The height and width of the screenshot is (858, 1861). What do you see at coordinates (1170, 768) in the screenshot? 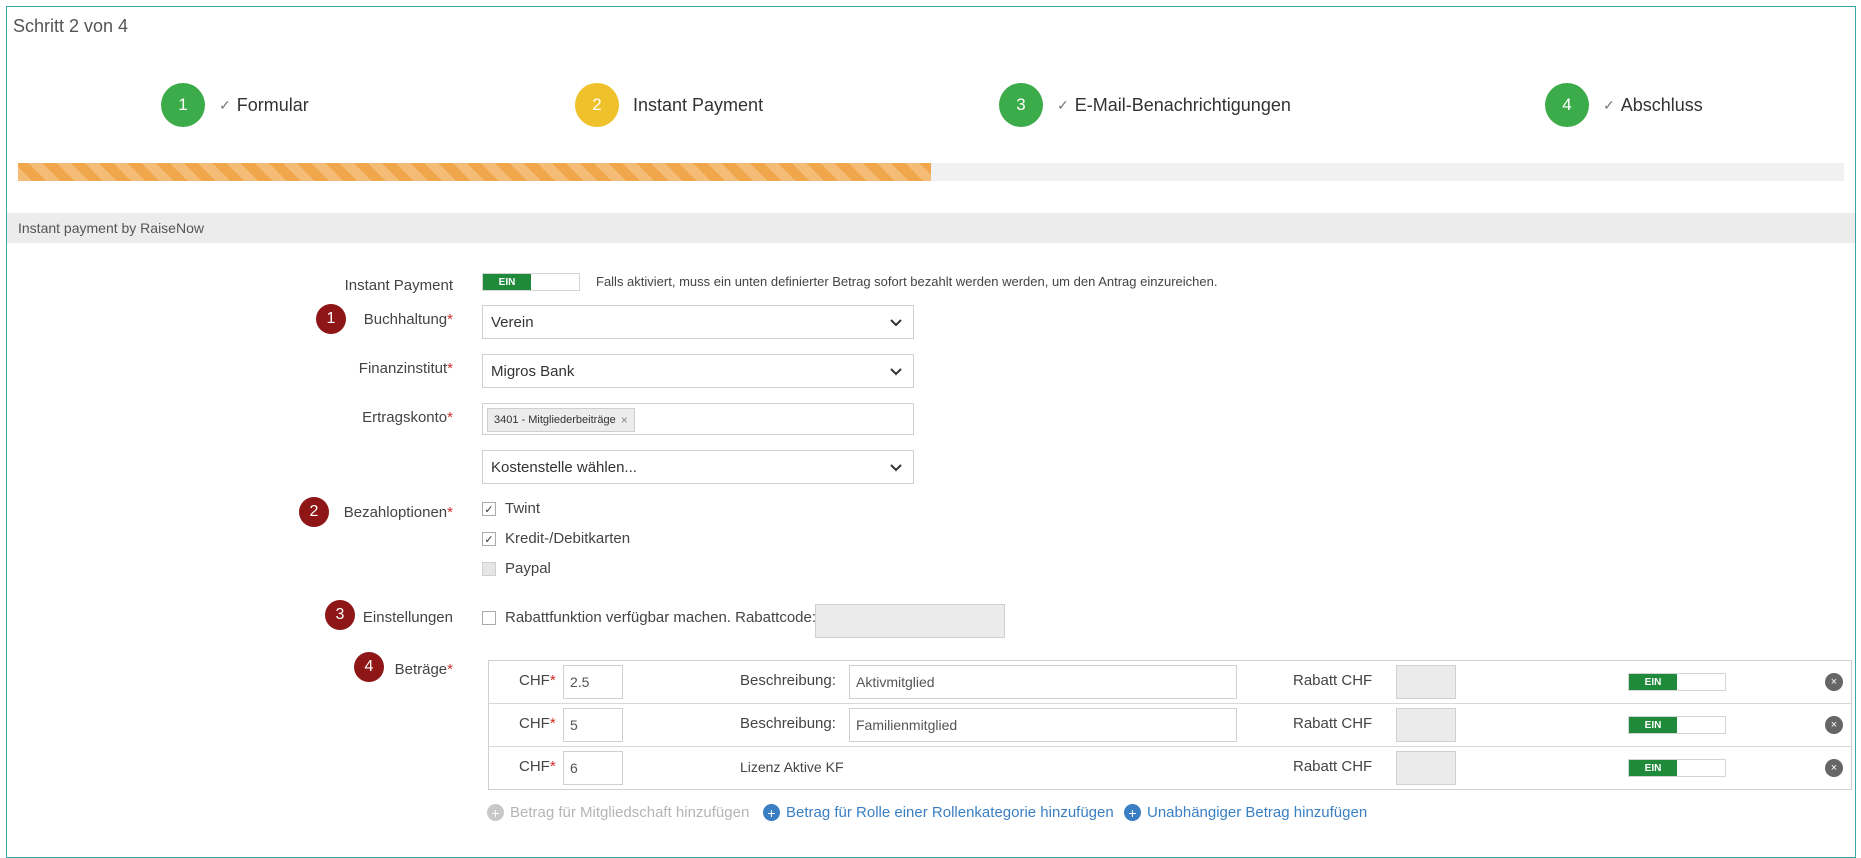
I see `table-row: CHF* 6 Lizenz Aktive KF Rabatt CHF EIN ×` at bounding box center [1170, 768].